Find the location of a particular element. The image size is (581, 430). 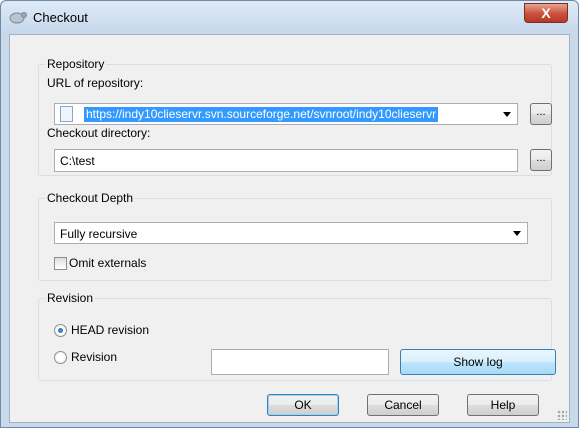

revision-label: Revision is located at coordinates (94, 357).